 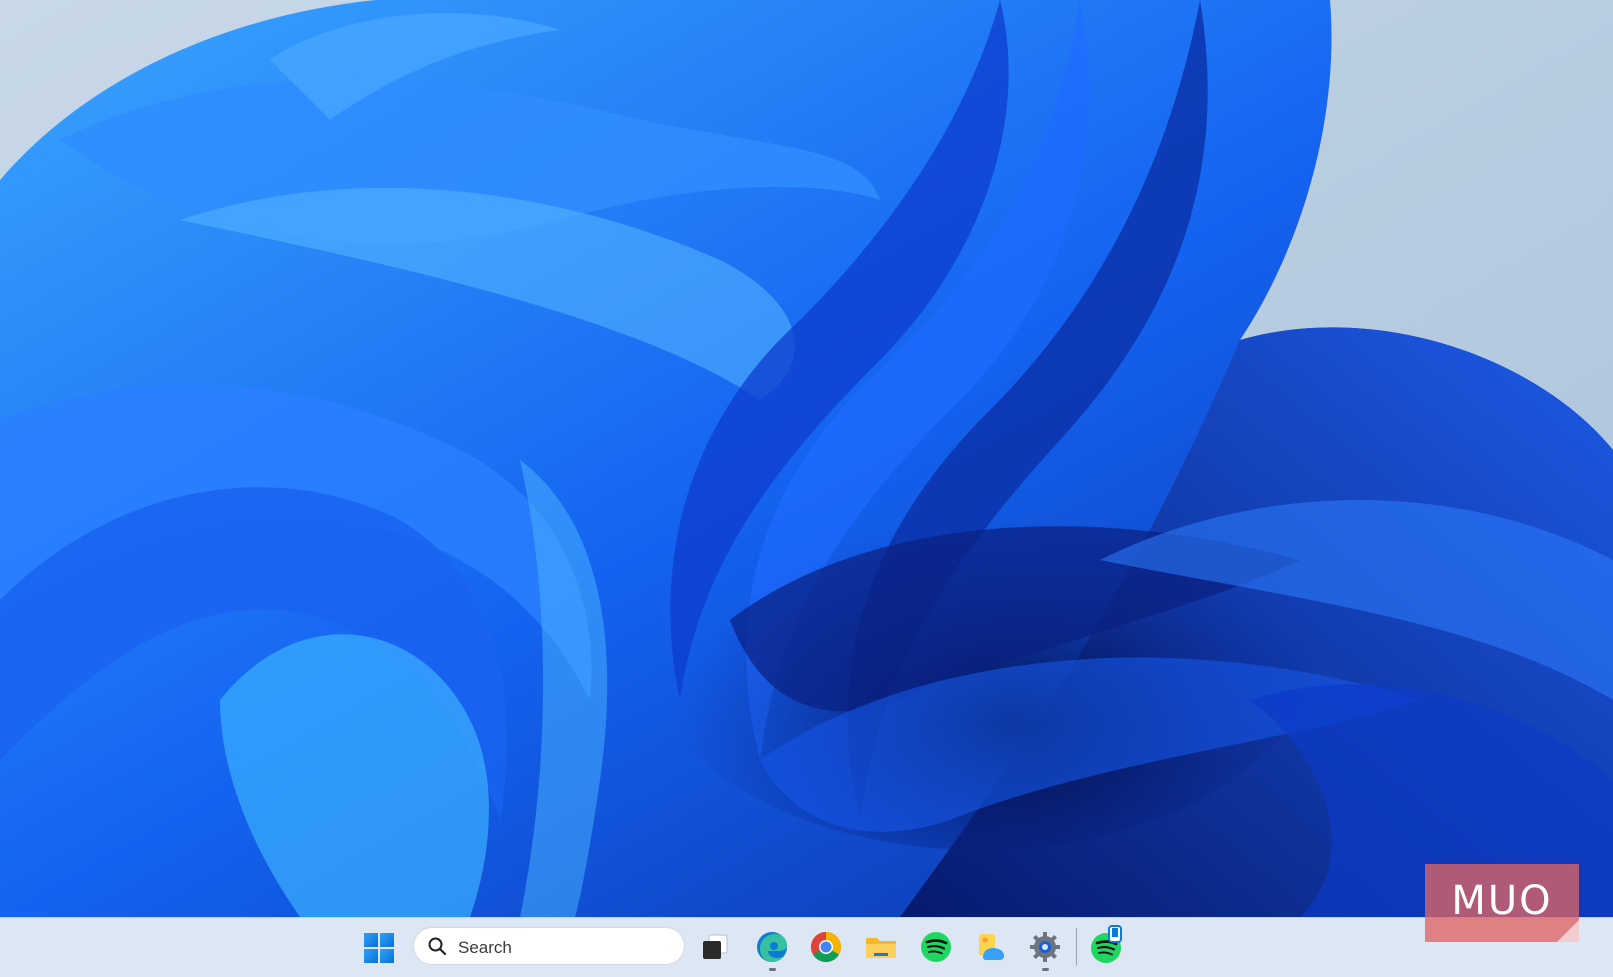 I want to click on folder-icon, so click(x=881, y=947).